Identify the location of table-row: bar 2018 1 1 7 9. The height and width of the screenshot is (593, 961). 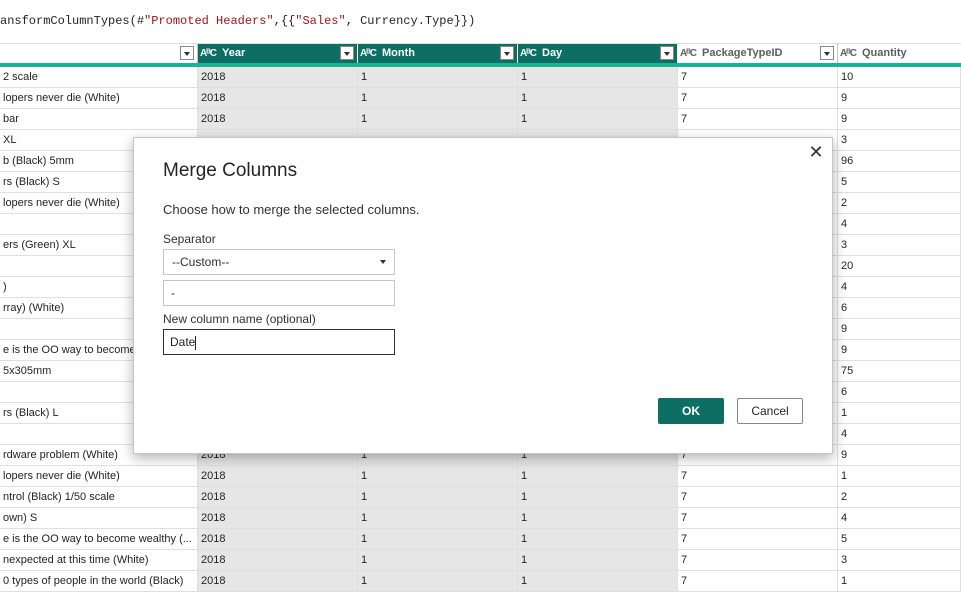
(480, 119).